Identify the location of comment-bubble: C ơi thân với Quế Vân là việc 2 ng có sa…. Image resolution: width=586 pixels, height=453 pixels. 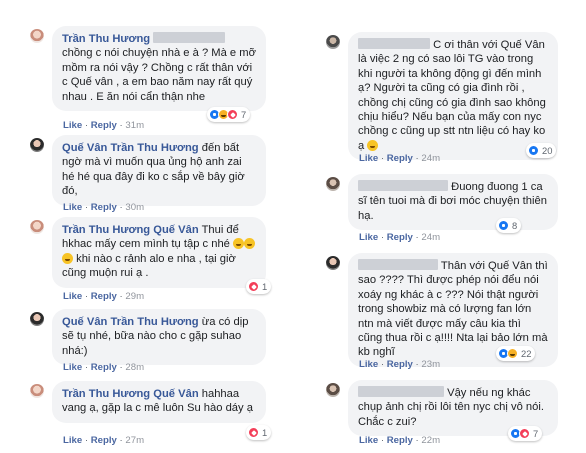
(453, 96).